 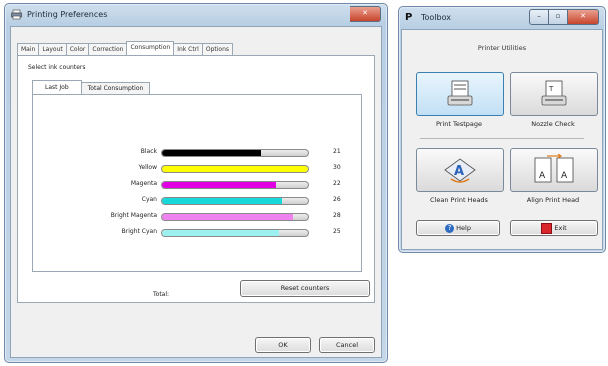 I want to click on reset-counters-button: Reset counters, so click(x=305, y=288).